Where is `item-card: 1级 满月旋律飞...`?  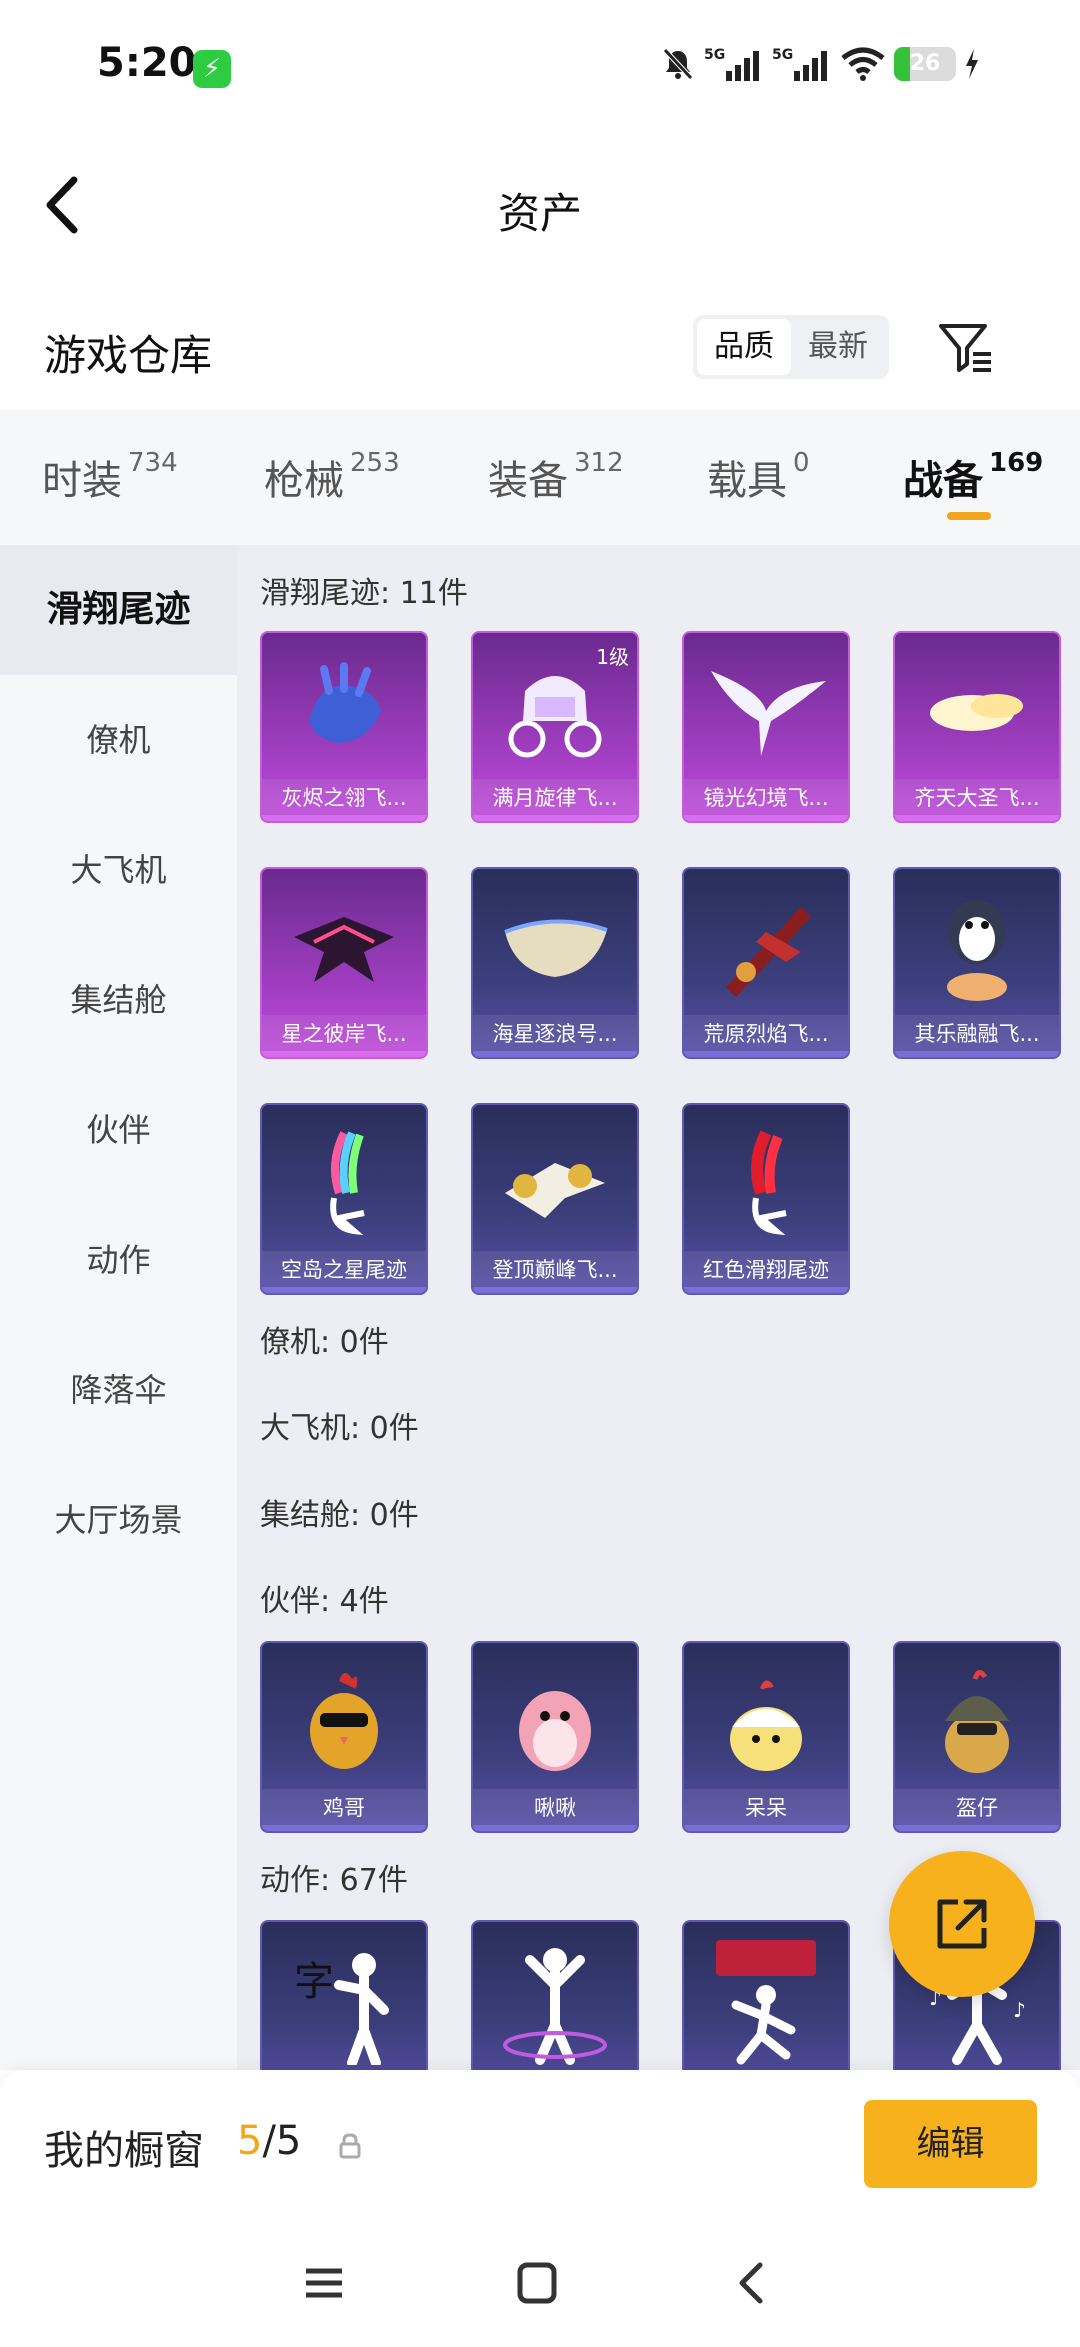 item-card: 1级 满月旋律飞... is located at coordinates (555, 727).